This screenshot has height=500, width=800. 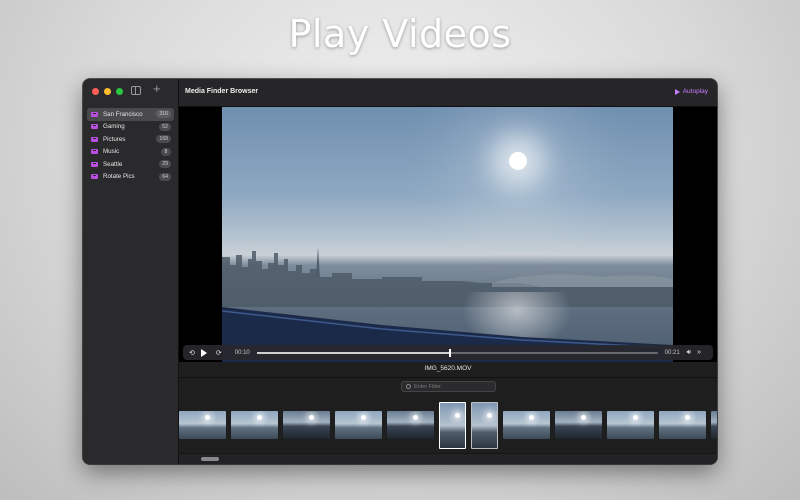 I want to click on current-time: 00:10, so click(x=242, y=352).